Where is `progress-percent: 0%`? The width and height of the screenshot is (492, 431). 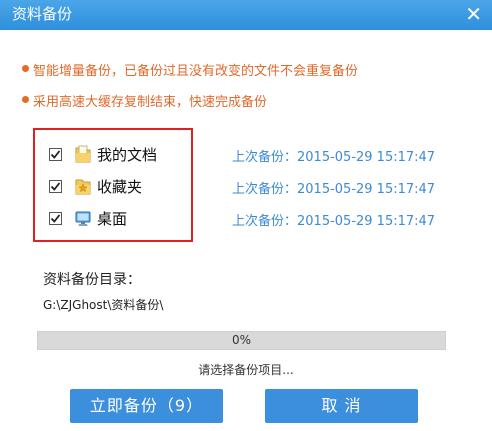 progress-percent: 0% is located at coordinates (241, 340).